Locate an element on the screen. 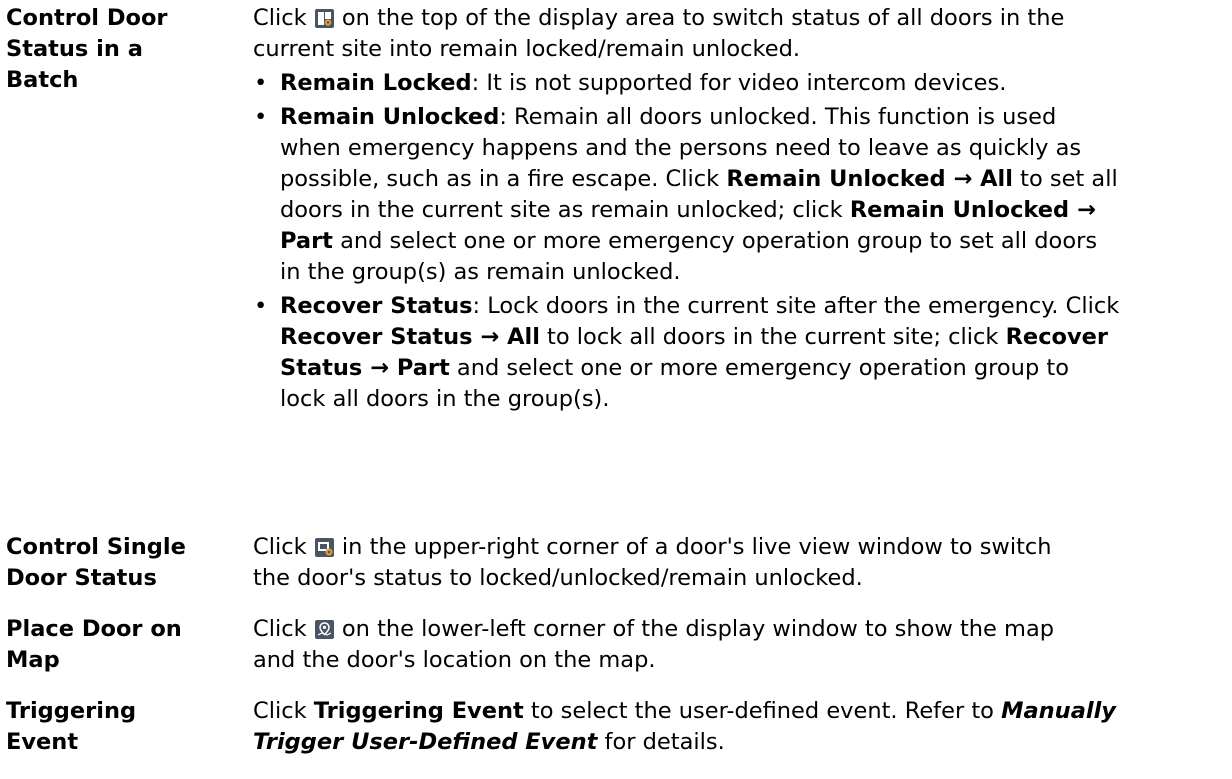 This screenshot has height=779, width=1232. row-label-line: Control Door is located at coordinates (87, 18).